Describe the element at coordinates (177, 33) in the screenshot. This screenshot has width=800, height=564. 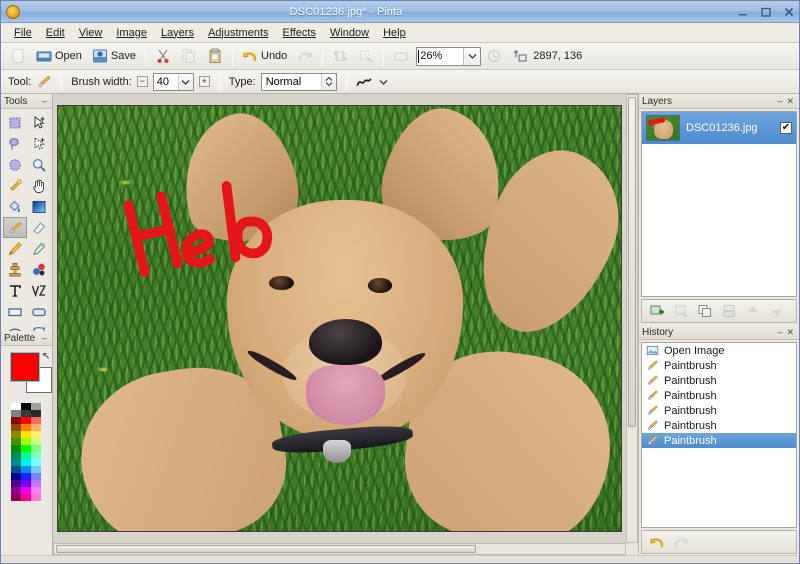
I see `menu-layers: Layers` at that location.